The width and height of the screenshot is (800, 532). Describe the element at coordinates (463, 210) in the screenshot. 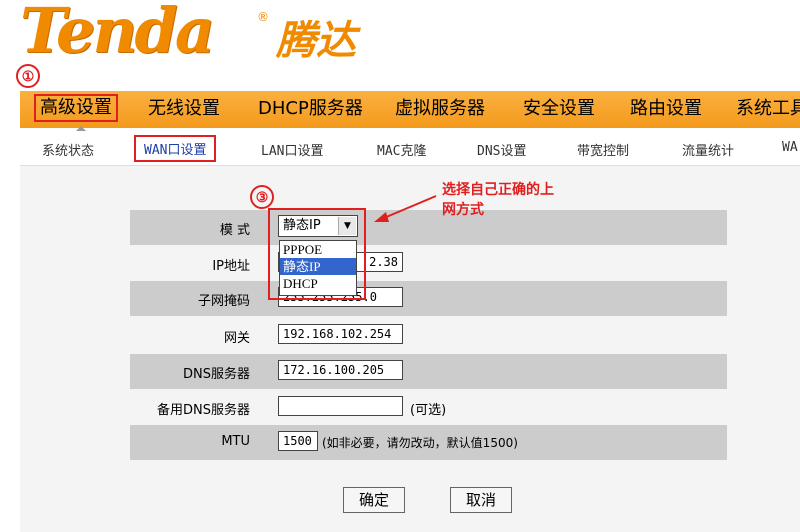

I see `annotation-line-2: 网方式` at that location.